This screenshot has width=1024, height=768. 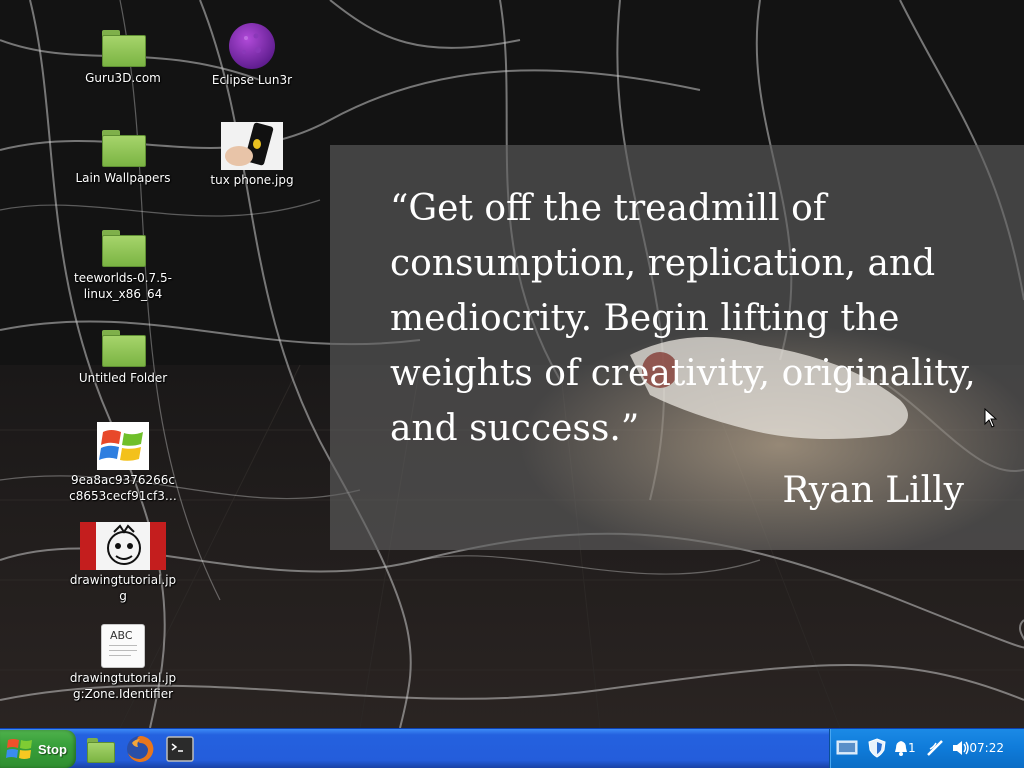 I want to click on mouse-cursor-icon, so click(x=991, y=418).